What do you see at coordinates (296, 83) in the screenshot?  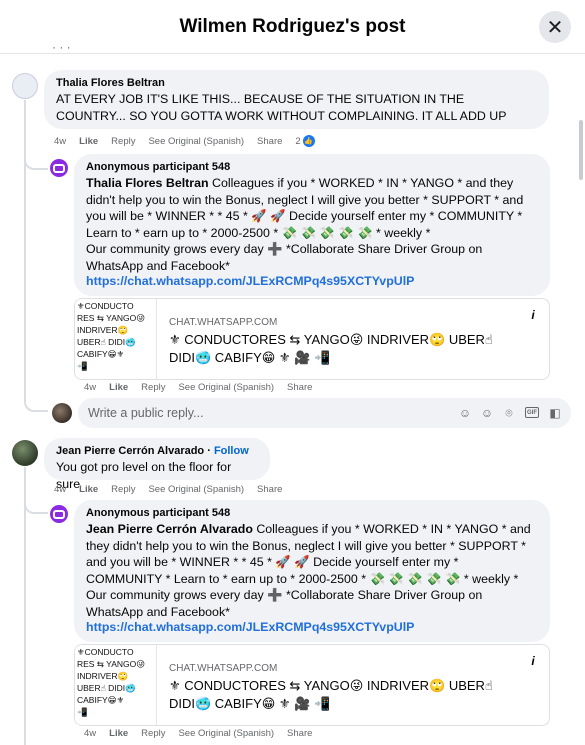 I see `comment-author: Thalia Flores Beltran` at bounding box center [296, 83].